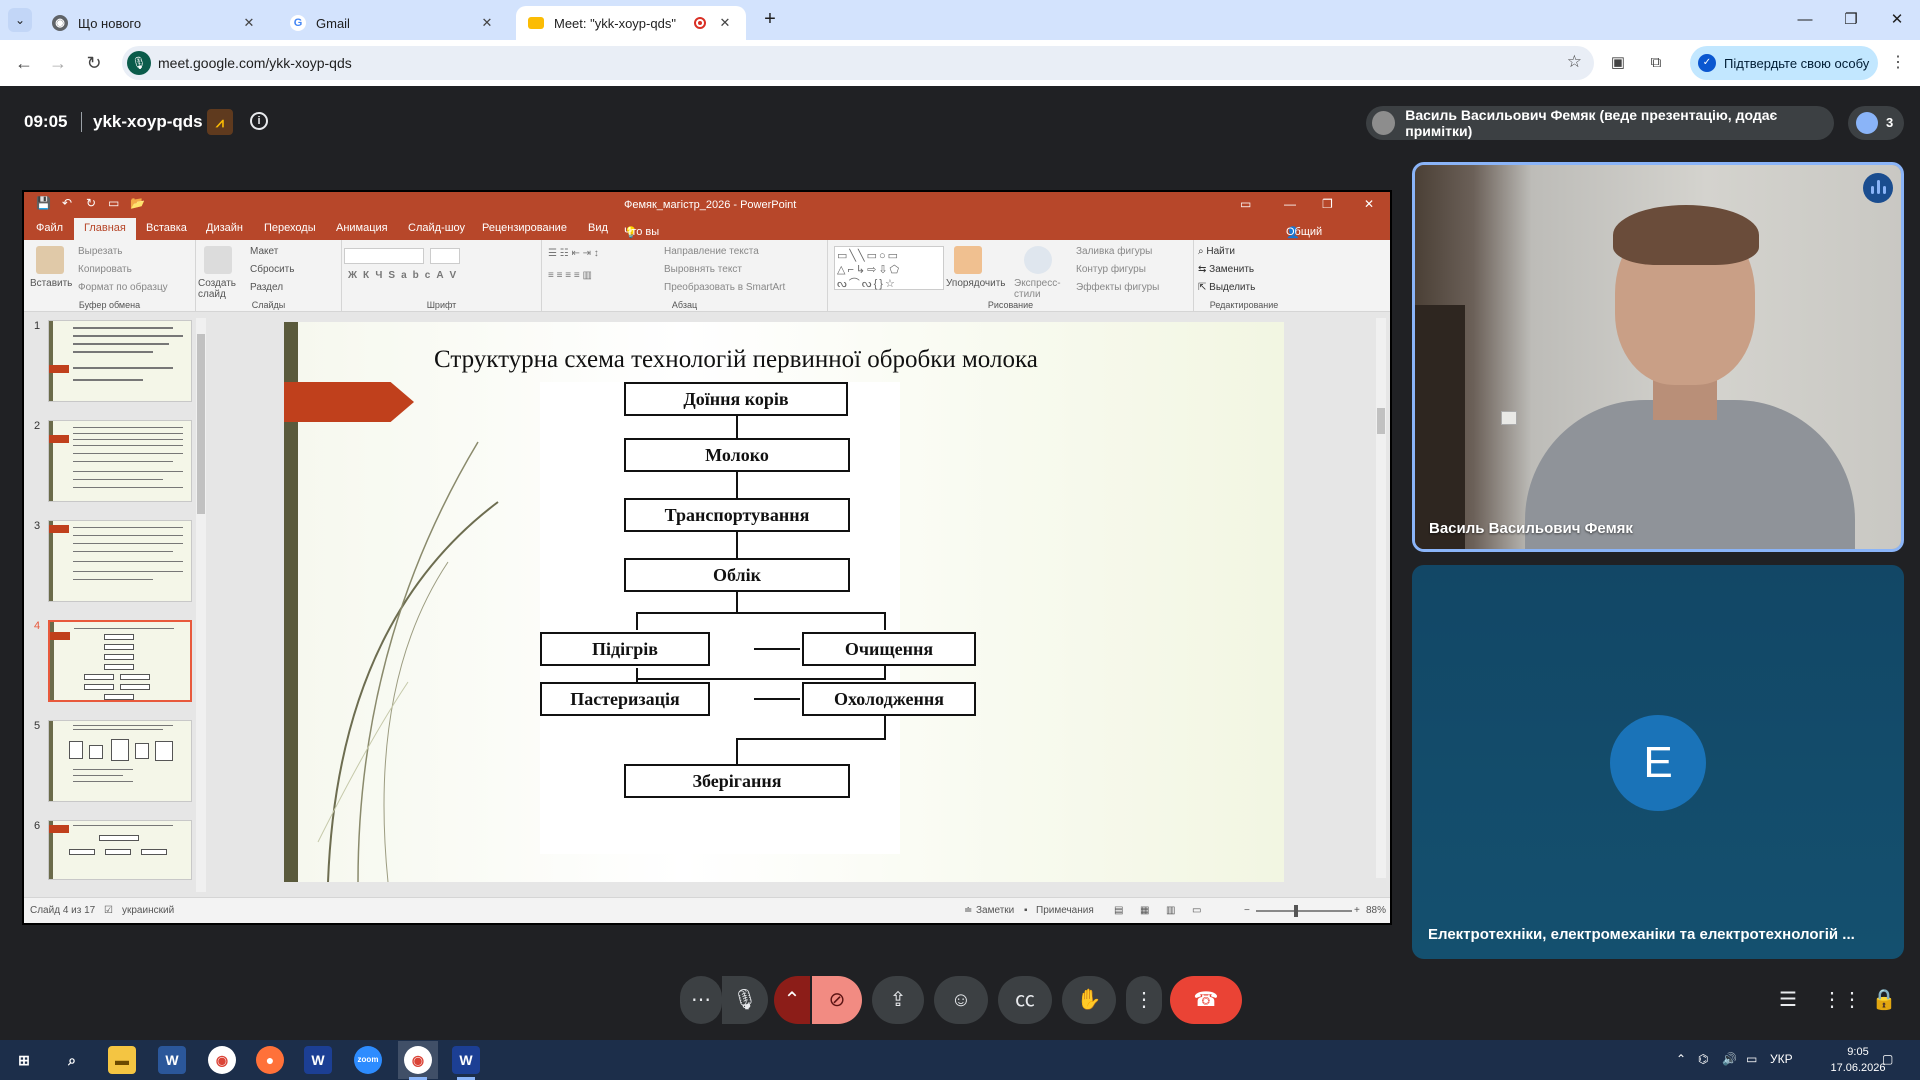  What do you see at coordinates (1898, 63) in the screenshot?
I see `browser-menu-icon: ⋮` at bounding box center [1898, 63].